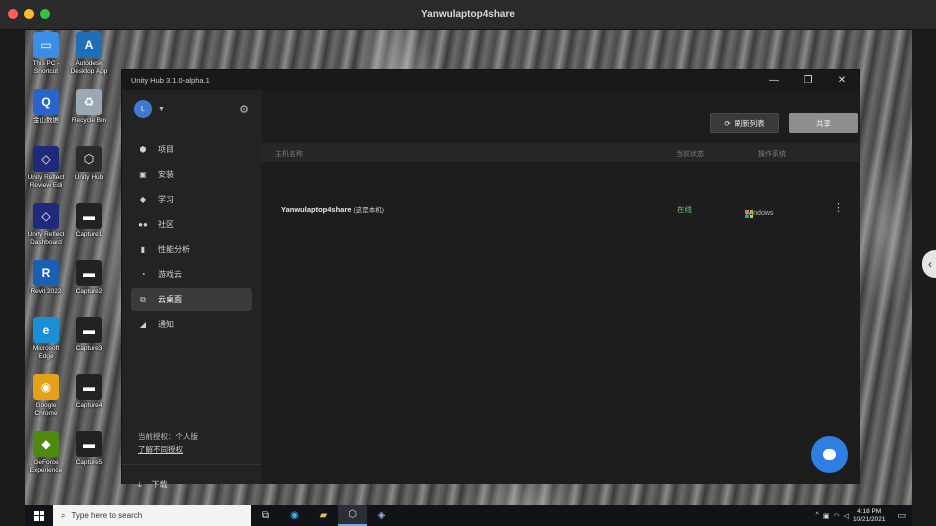 The height and width of the screenshot is (526, 936). I want to click on sidebar-item: ▣ 安装, so click(191, 174).